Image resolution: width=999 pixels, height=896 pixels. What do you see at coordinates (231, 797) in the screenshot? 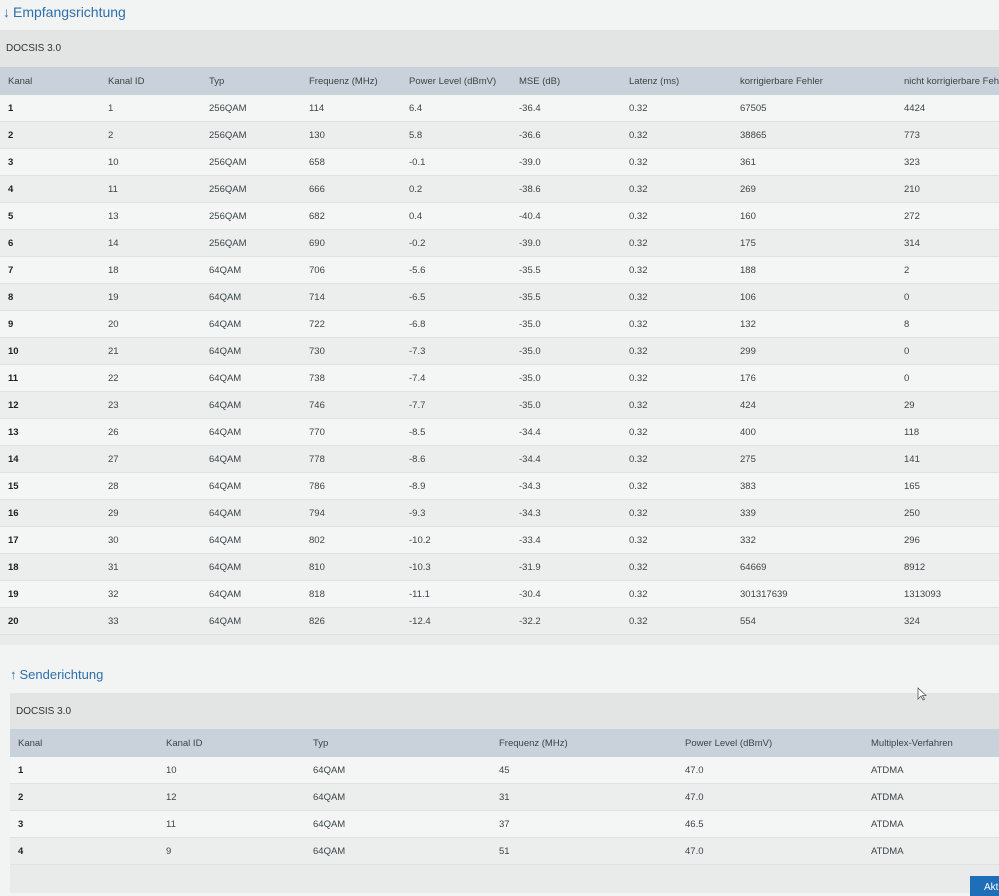
I see `upstream-cell: 12` at bounding box center [231, 797].